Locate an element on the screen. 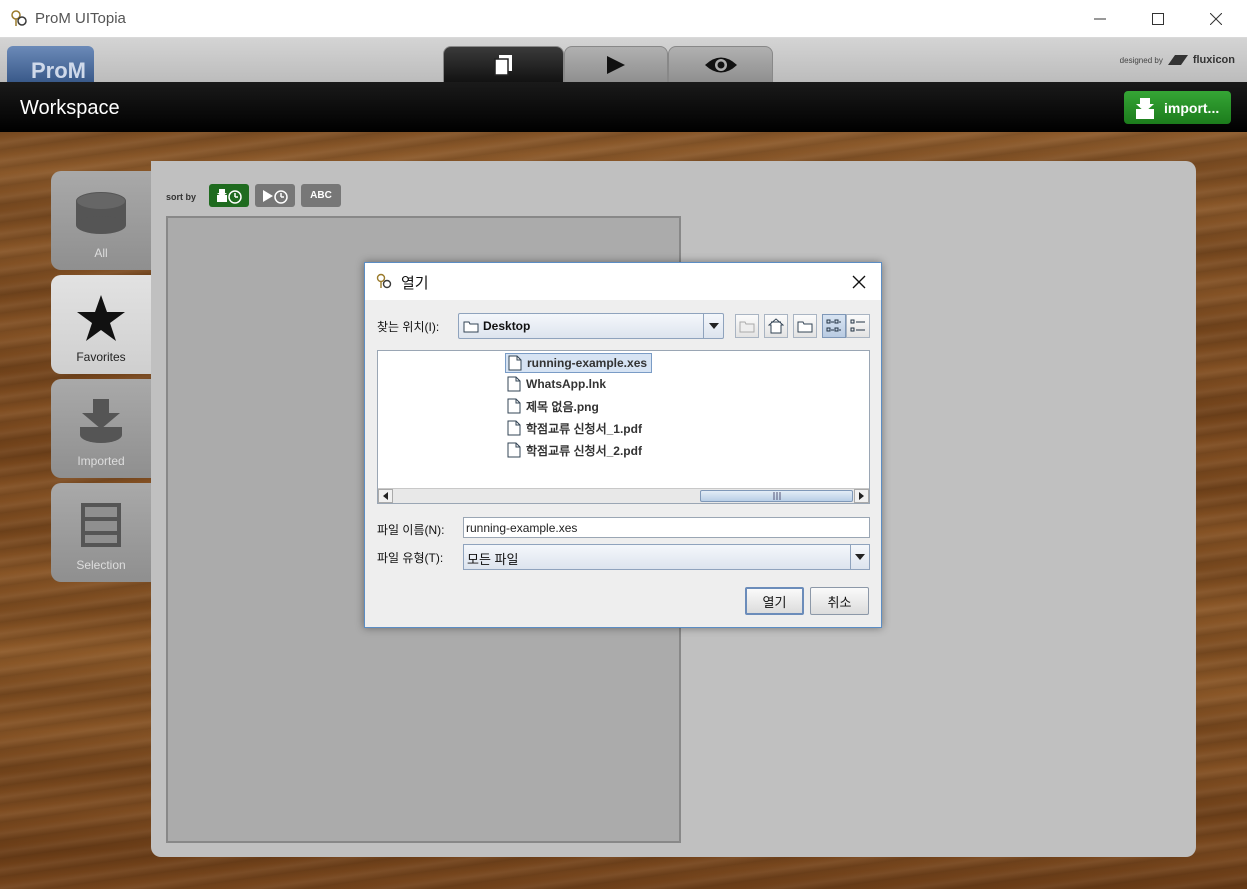 The height and width of the screenshot is (889, 1247). import-clock-icon is located at coordinates (229, 196).